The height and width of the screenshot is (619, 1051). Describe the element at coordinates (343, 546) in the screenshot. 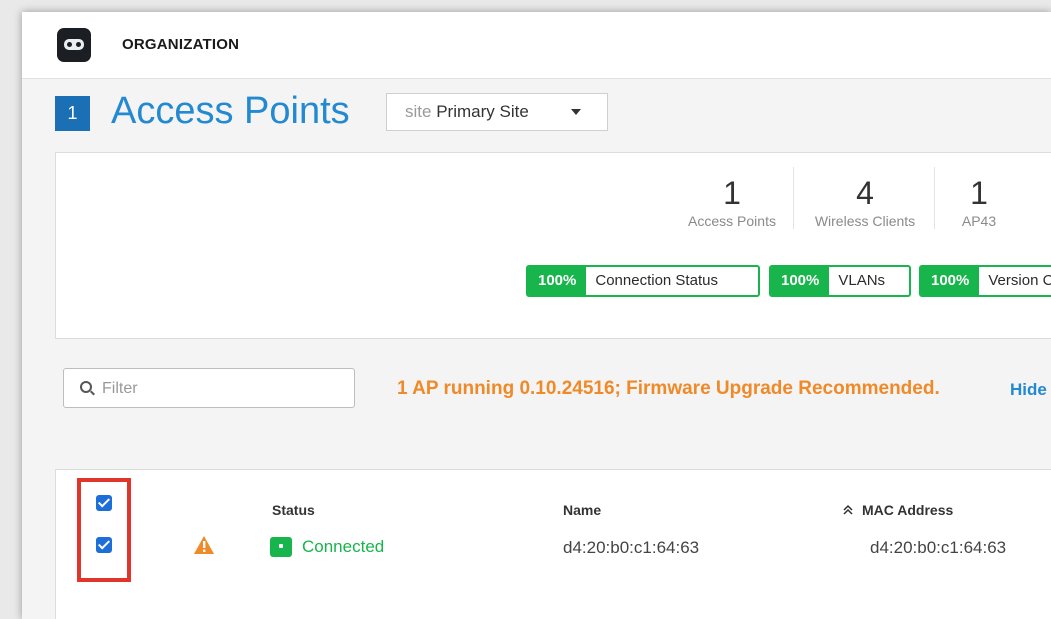

I see `row-status-cell: Connected` at that location.